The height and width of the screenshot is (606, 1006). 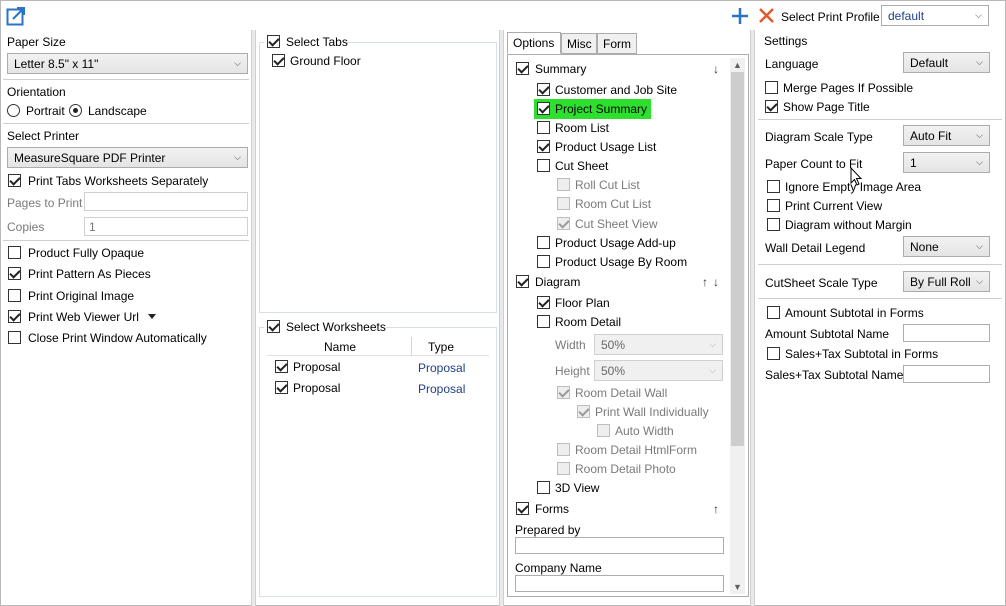 I want to click on summary-checkbox, so click(x=522, y=68).